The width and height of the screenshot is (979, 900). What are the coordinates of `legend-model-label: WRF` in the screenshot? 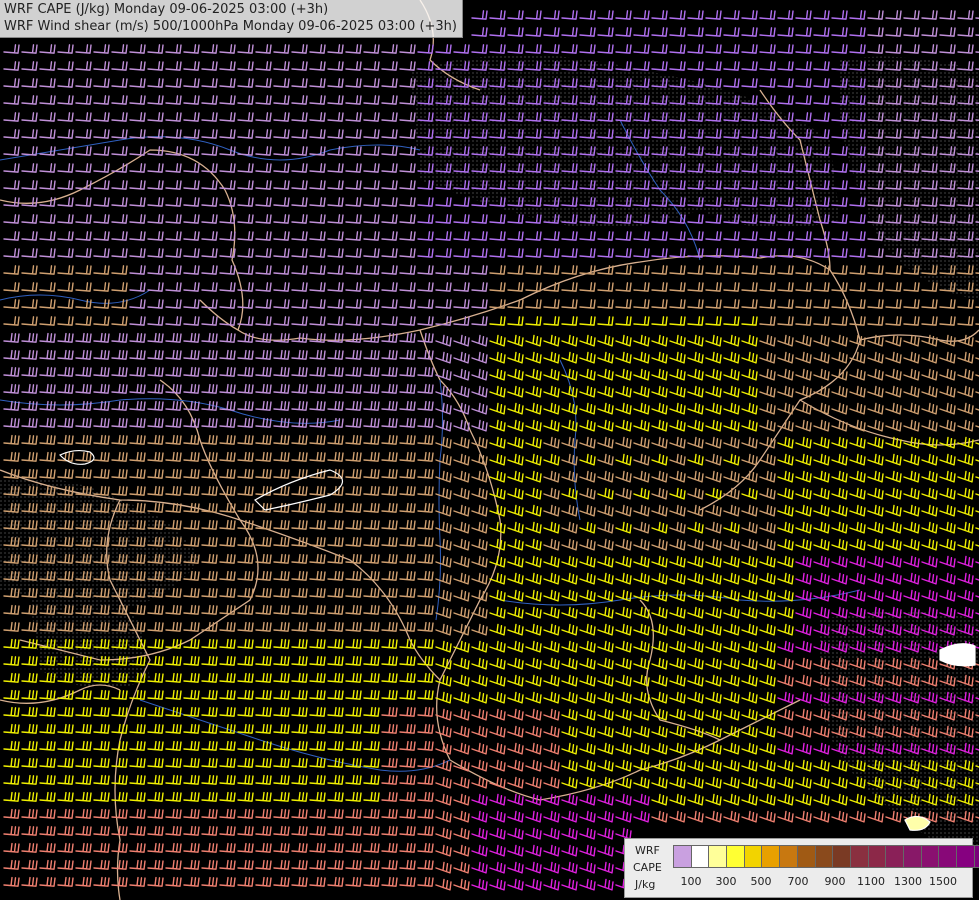 It's located at (647, 850).